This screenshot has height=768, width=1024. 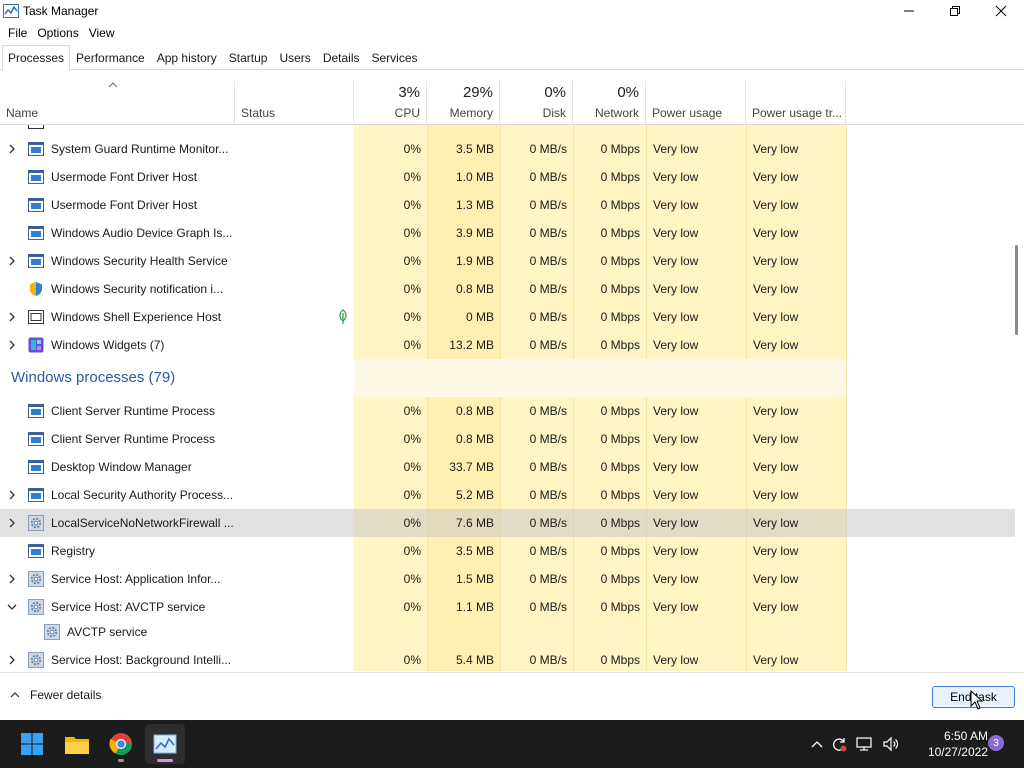 I want to click on memory-value: 13.2 MB, so click(x=471, y=345).